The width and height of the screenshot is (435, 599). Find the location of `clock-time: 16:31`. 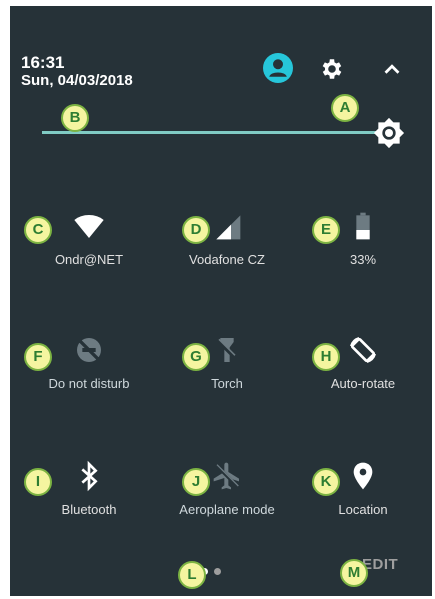

clock-time: 16:31 is located at coordinates (43, 62).